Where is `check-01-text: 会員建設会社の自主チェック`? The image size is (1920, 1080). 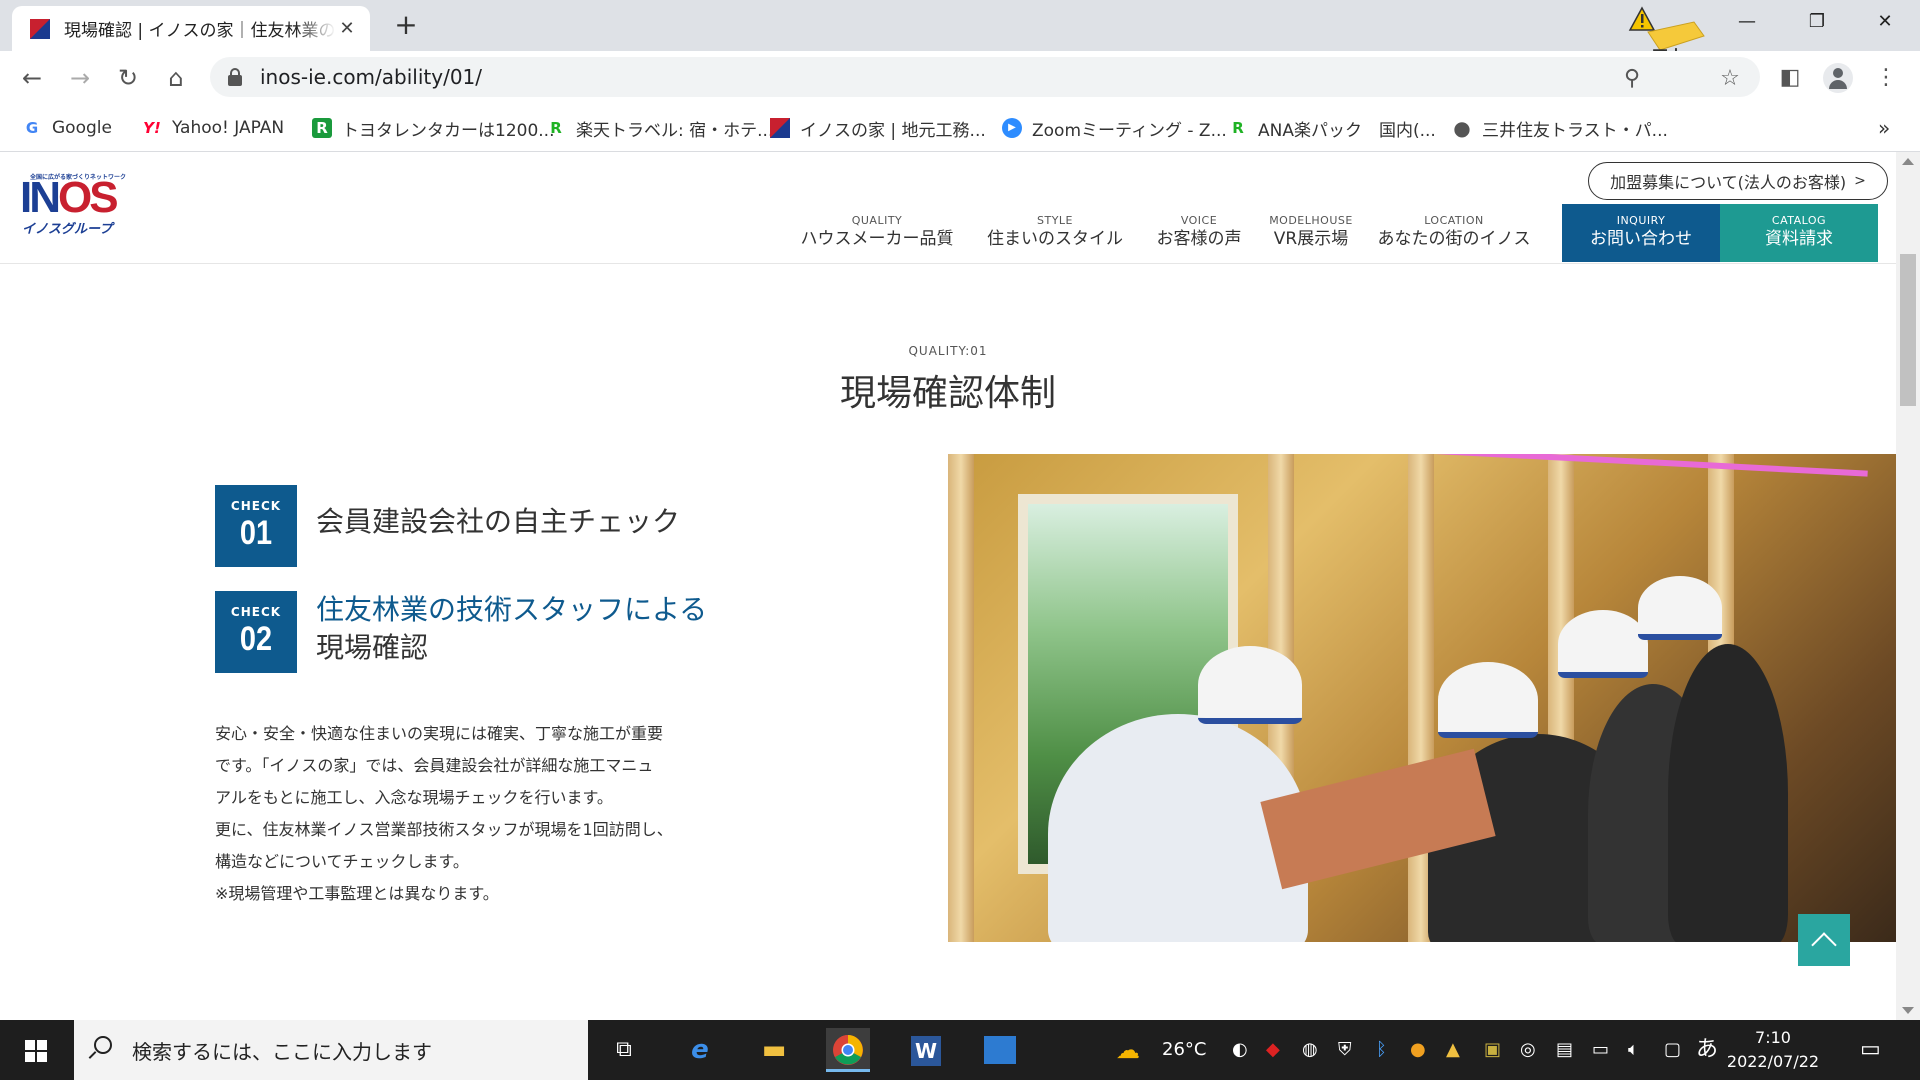 check-01-text: 会員建設会社の自主チェック is located at coordinates (498, 521).